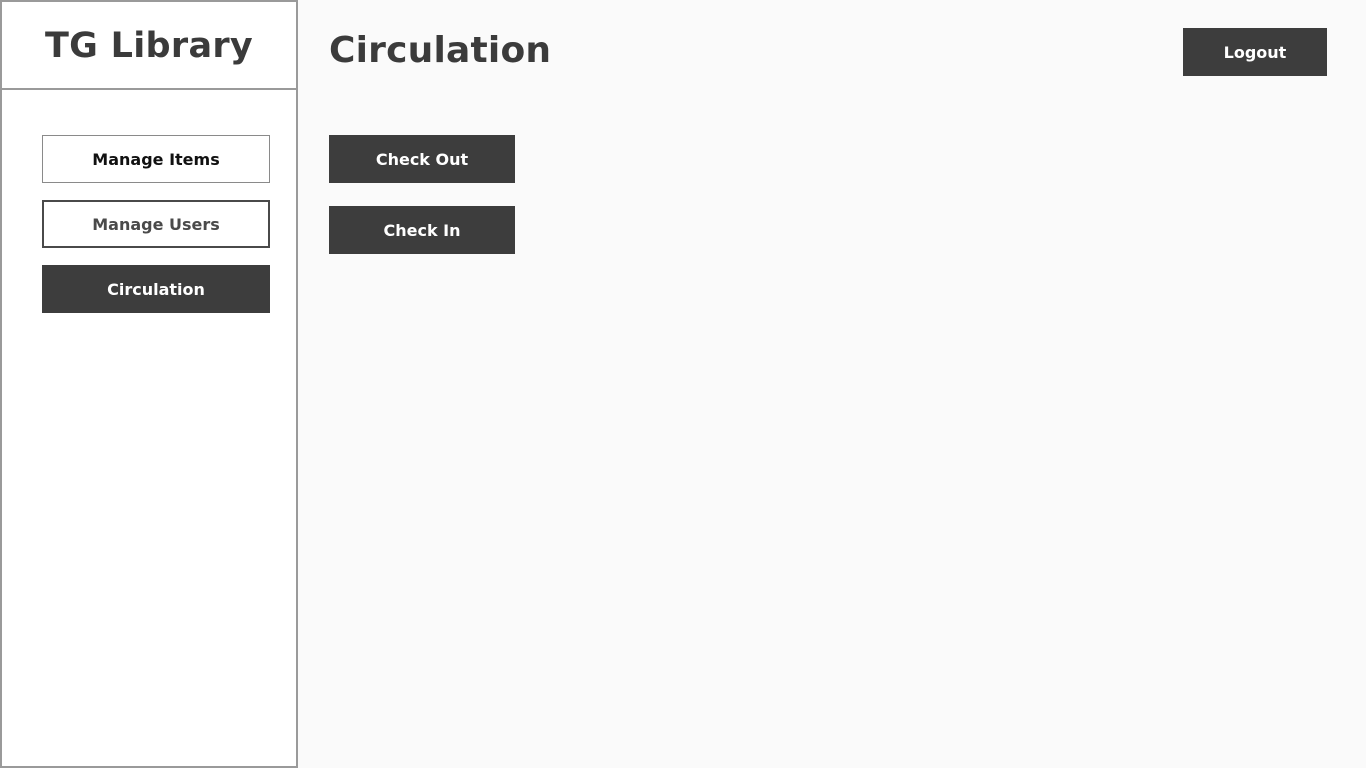  I want to click on logout-button-label: Logout, so click(1255, 52).